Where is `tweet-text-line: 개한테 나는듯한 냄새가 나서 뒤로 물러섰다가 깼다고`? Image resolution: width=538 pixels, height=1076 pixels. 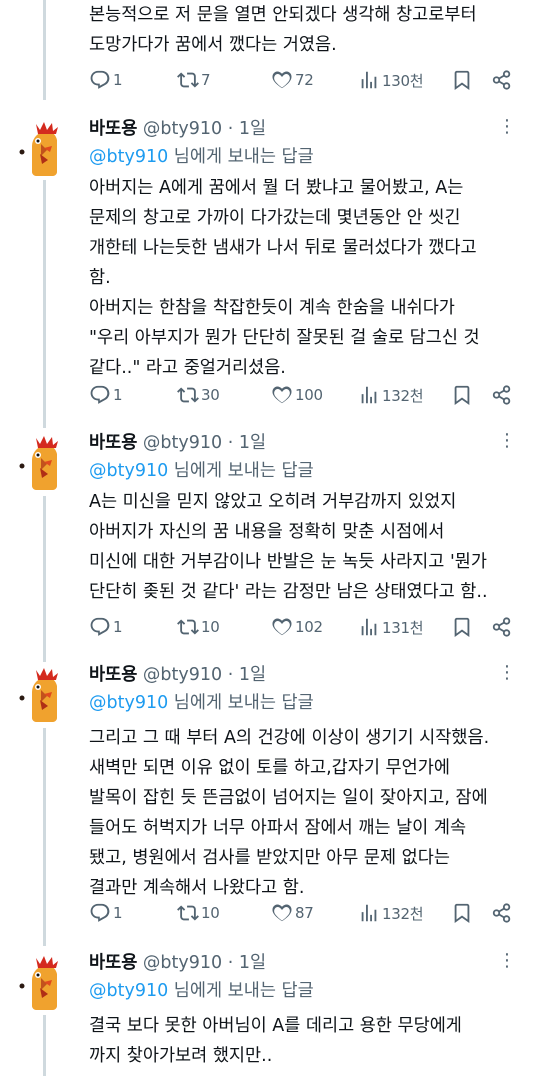
tweet-text-line: 개한테 나는듯한 냄새가 나서 뒤로 물러섰다가 깼다고 is located at coordinates (283, 248).